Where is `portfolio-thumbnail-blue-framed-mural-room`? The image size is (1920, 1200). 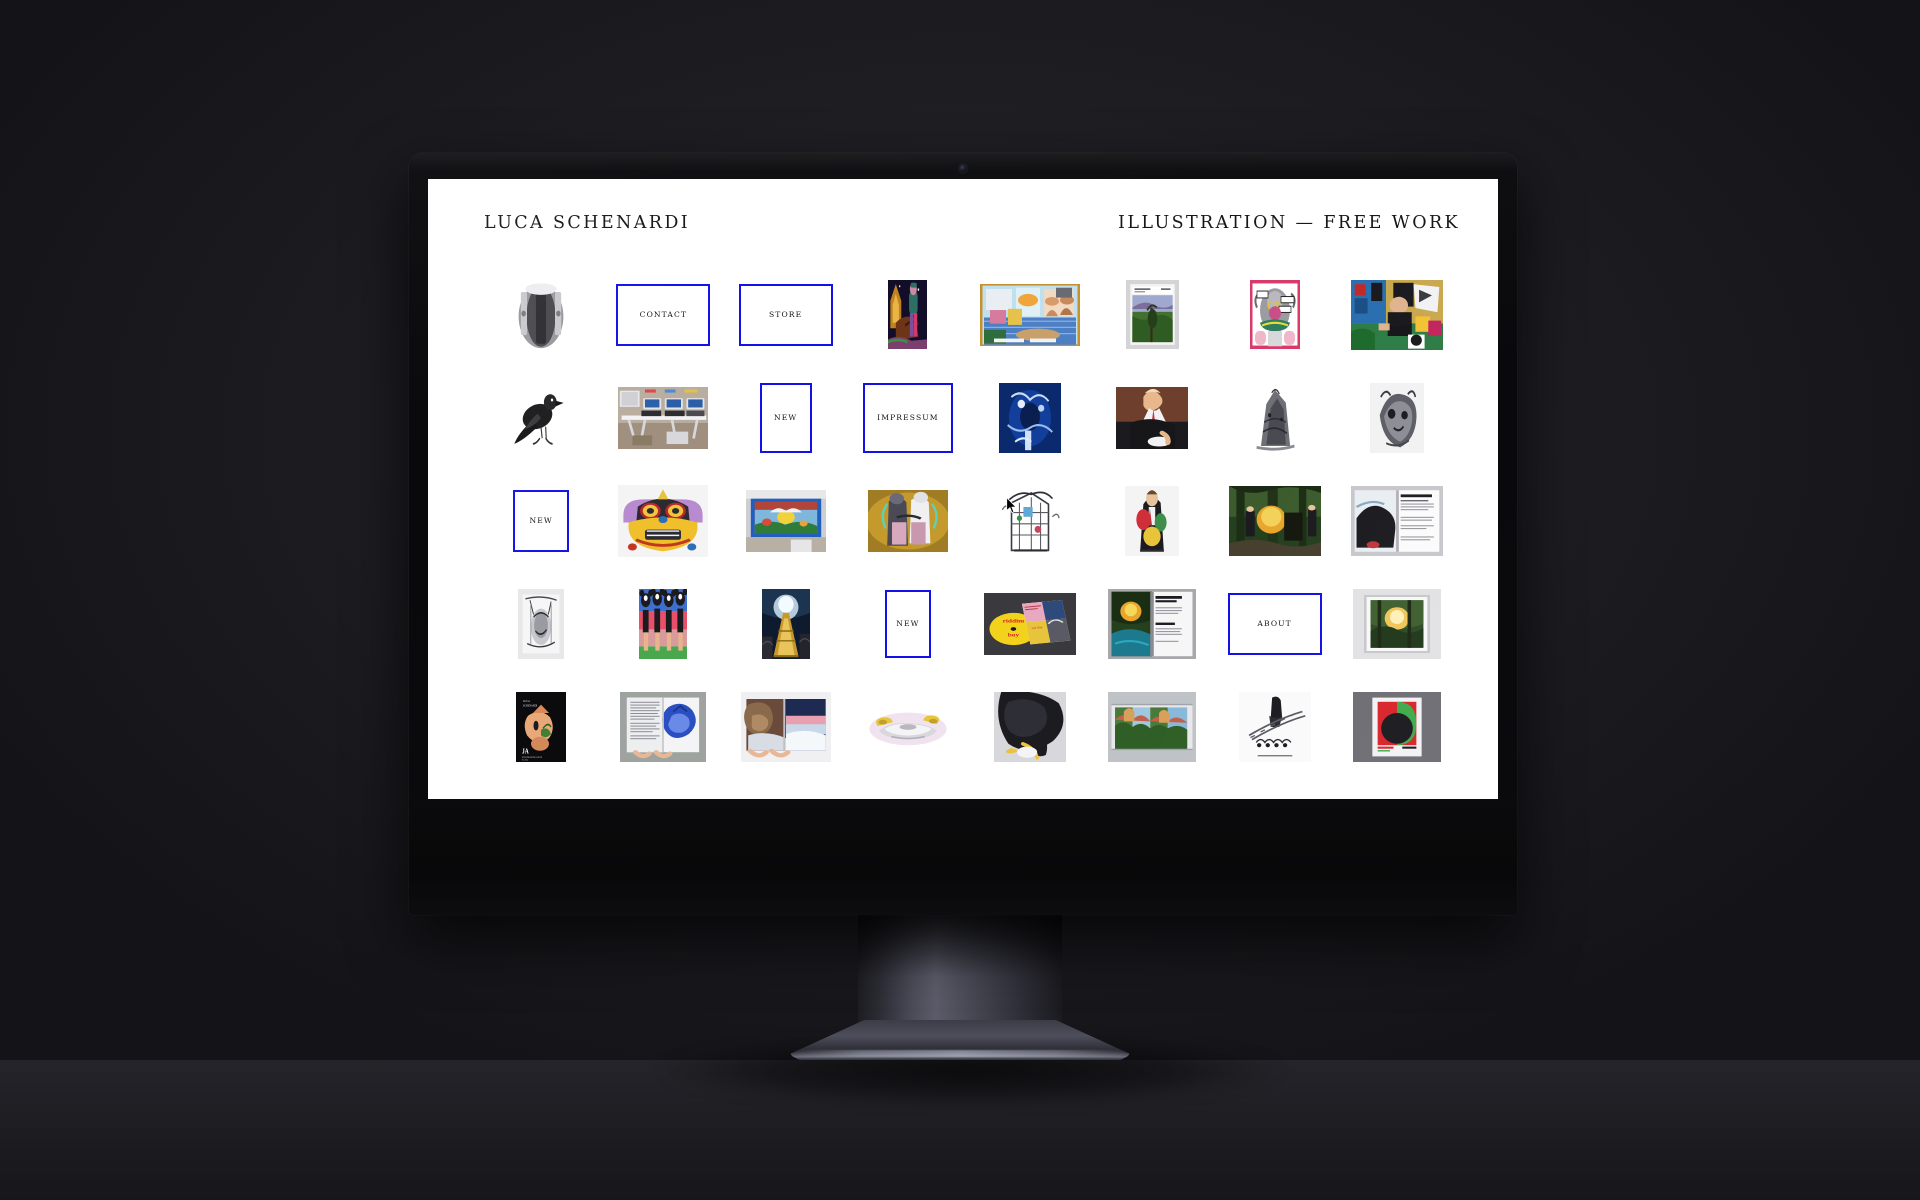
portfolio-thumbnail-blue-framed-mural-room is located at coordinates (785, 520).